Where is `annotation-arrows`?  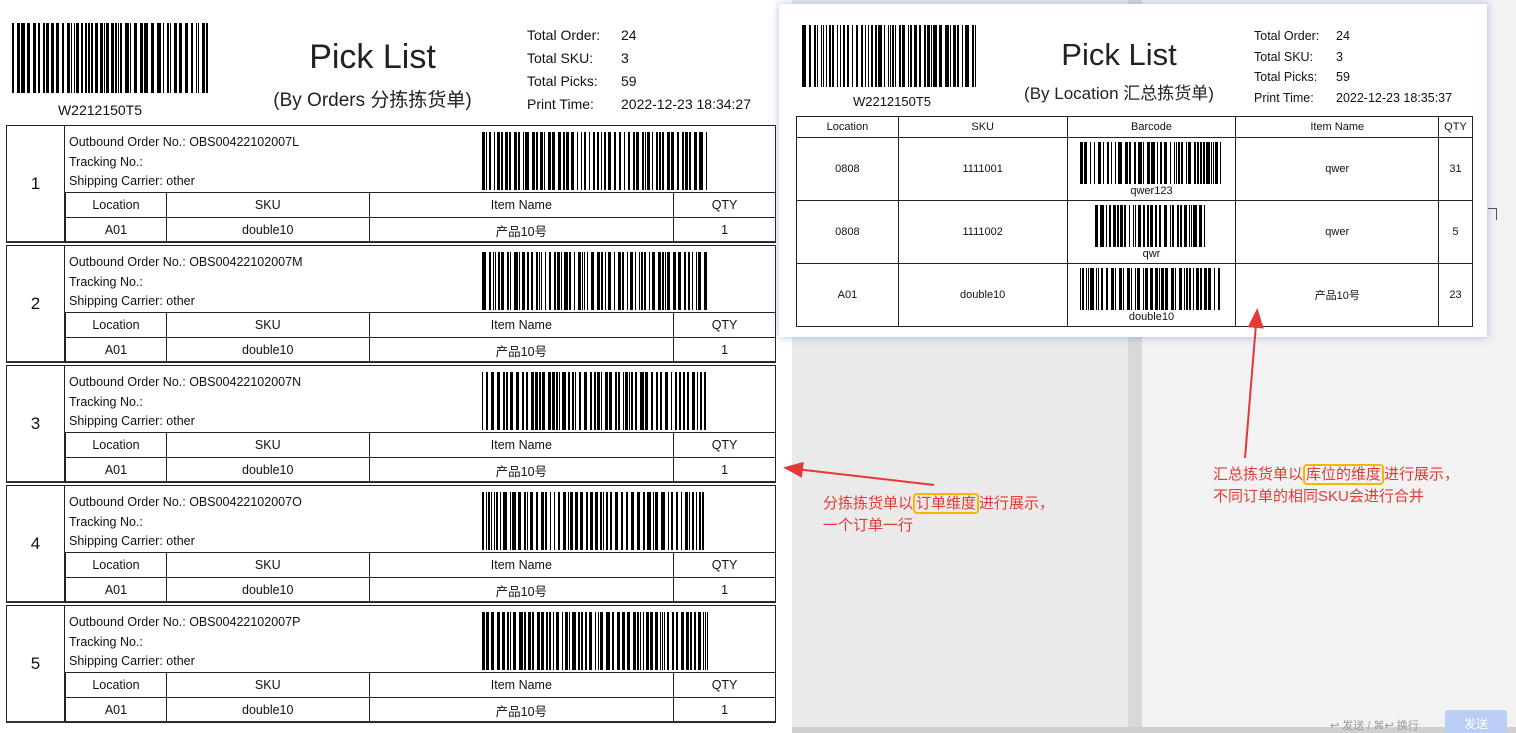
annotation-arrows is located at coordinates (1023, 397).